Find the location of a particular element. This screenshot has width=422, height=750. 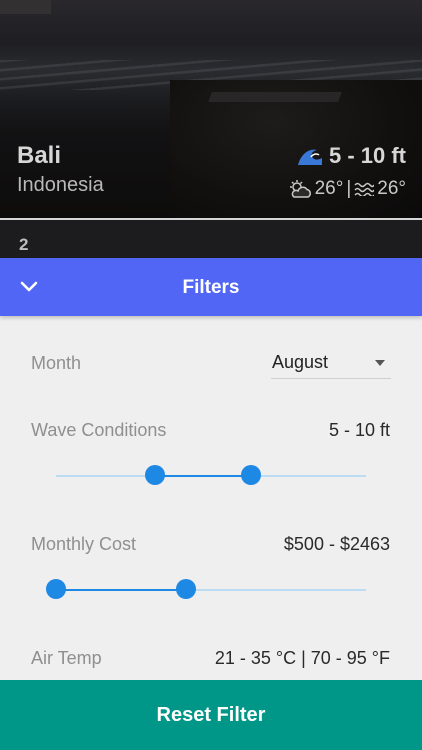

air-temp-value: 21 - 35 °C | 70 - 95 °F is located at coordinates (302, 658).